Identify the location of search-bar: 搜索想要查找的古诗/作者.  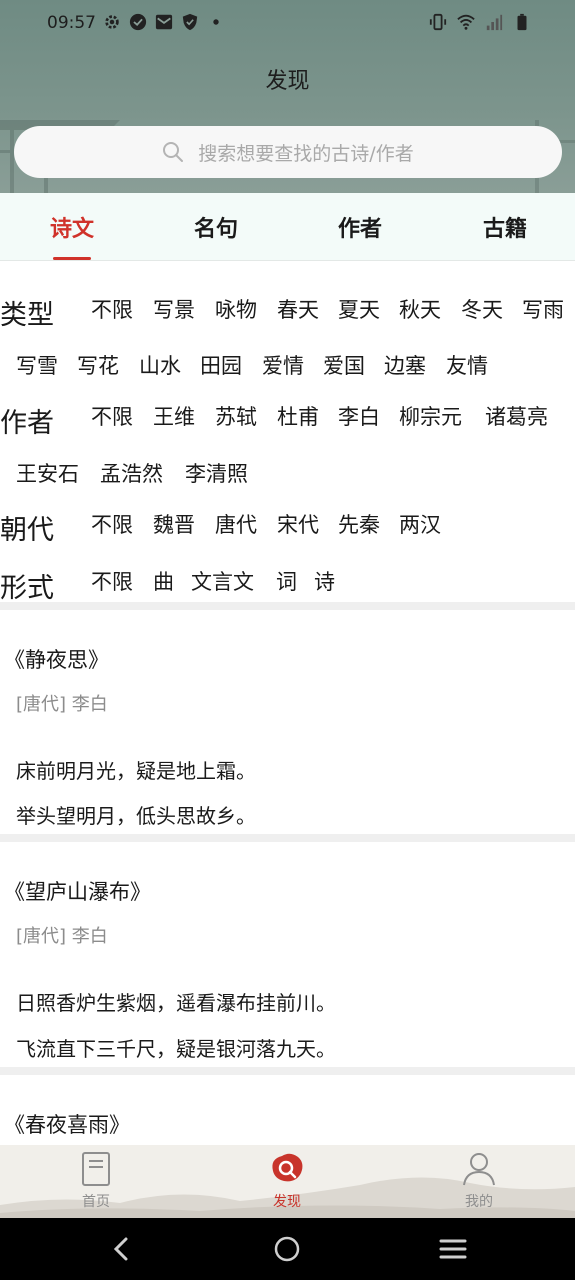
(288, 152).